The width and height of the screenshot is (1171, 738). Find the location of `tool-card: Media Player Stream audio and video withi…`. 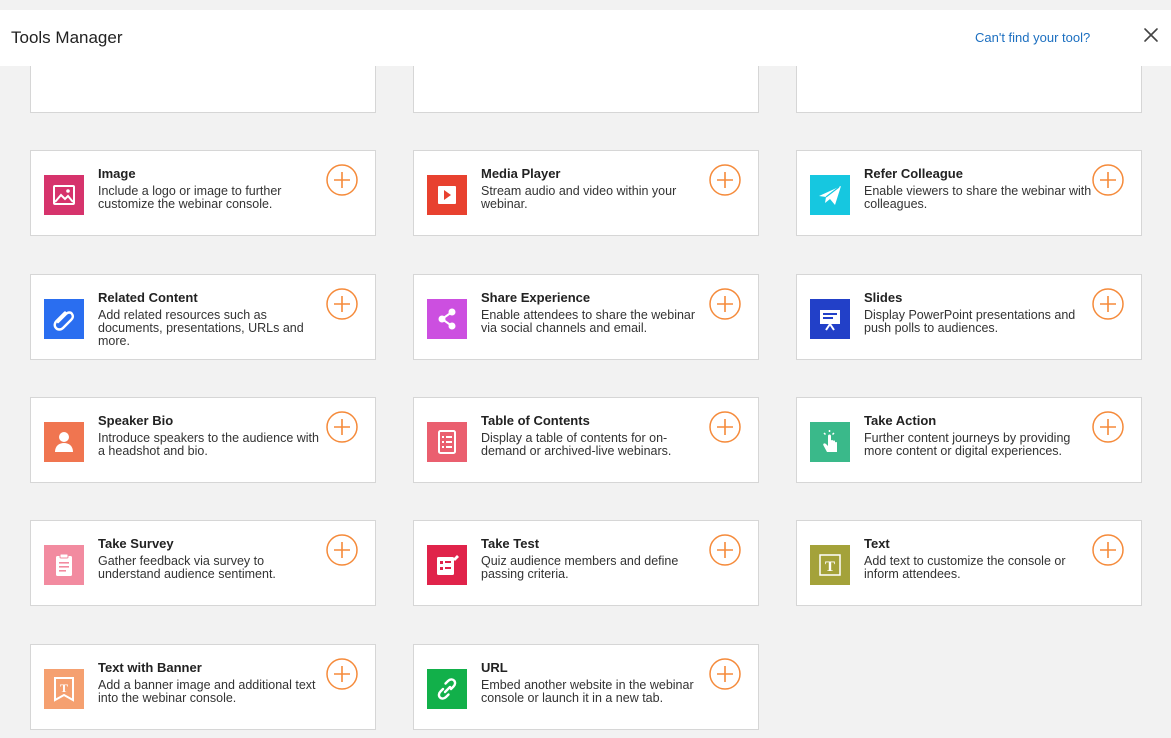

tool-card: Media Player Stream audio and video withi… is located at coordinates (586, 193).